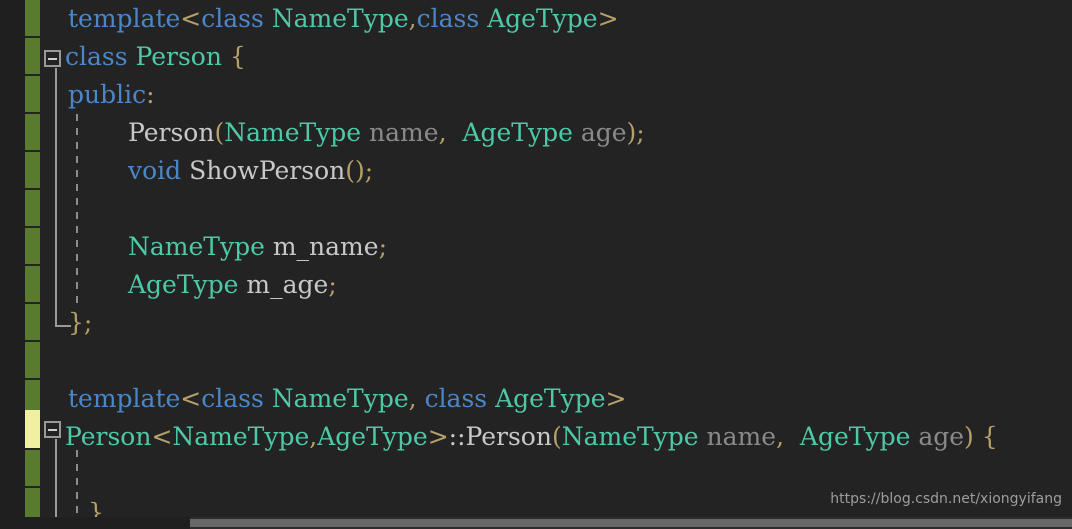 This screenshot has height=529, width=1072. Describe the element at coordinates (287, 284) in the screenshot. I see `code-token-ident: m_age` at that location.